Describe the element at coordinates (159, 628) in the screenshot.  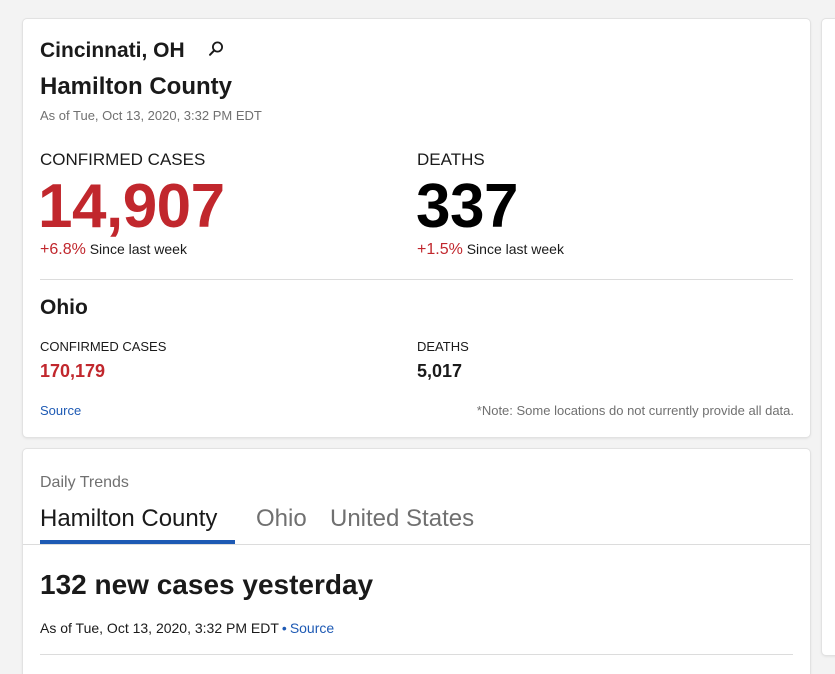
I see `trends-as-of-text: As of Tue, Oct 13, 2020, 3:32 PM EDT` at that location.